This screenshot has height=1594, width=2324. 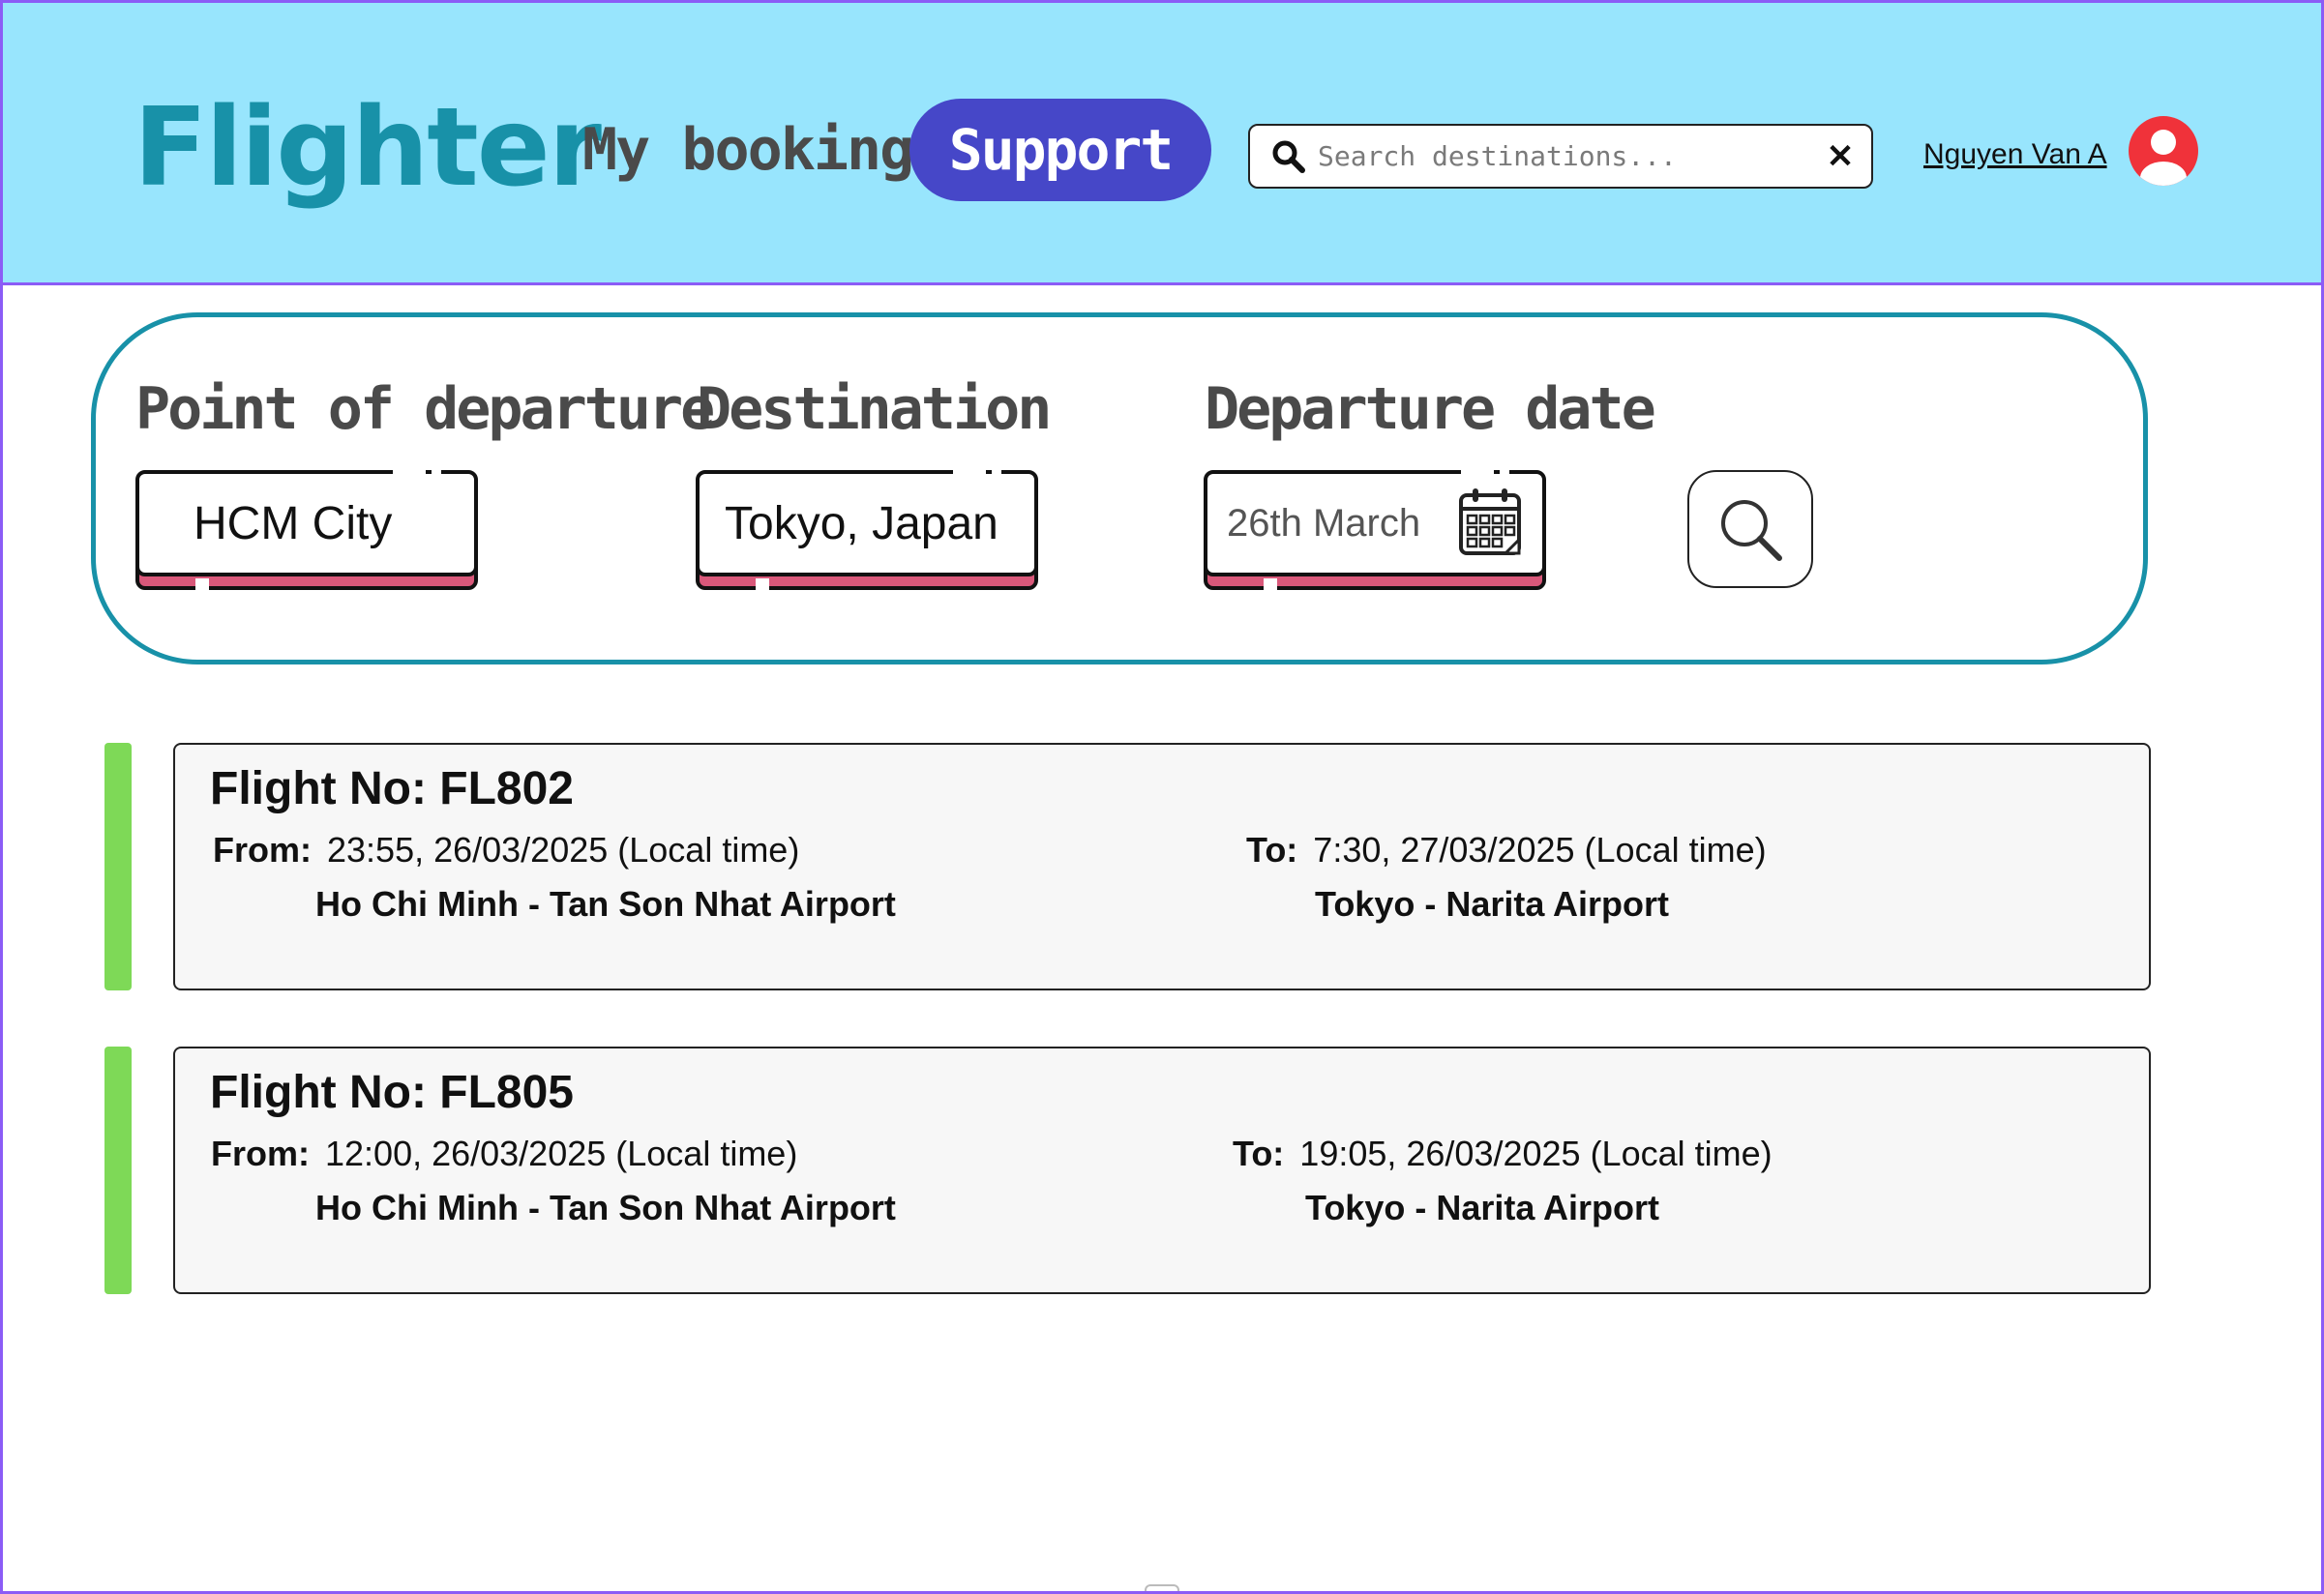 I want to click on user-icon, so click(x=2163, y=158).